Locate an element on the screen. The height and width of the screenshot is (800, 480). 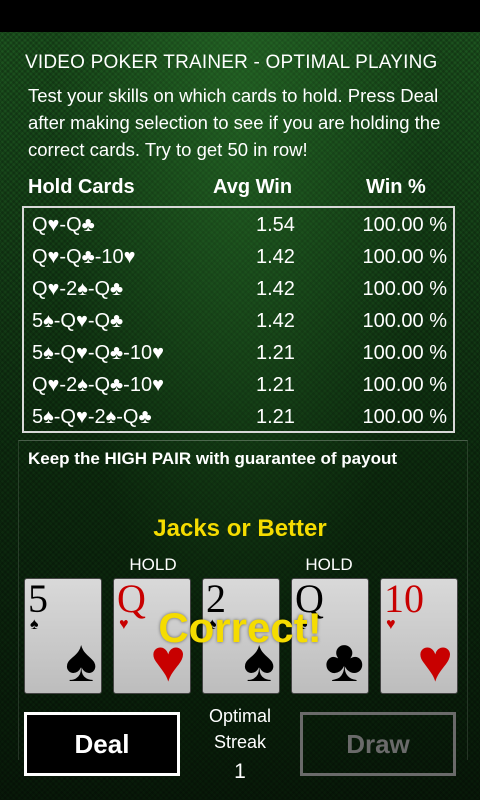
streak-label-line-2: Streak is located at coordinates (240, 742).